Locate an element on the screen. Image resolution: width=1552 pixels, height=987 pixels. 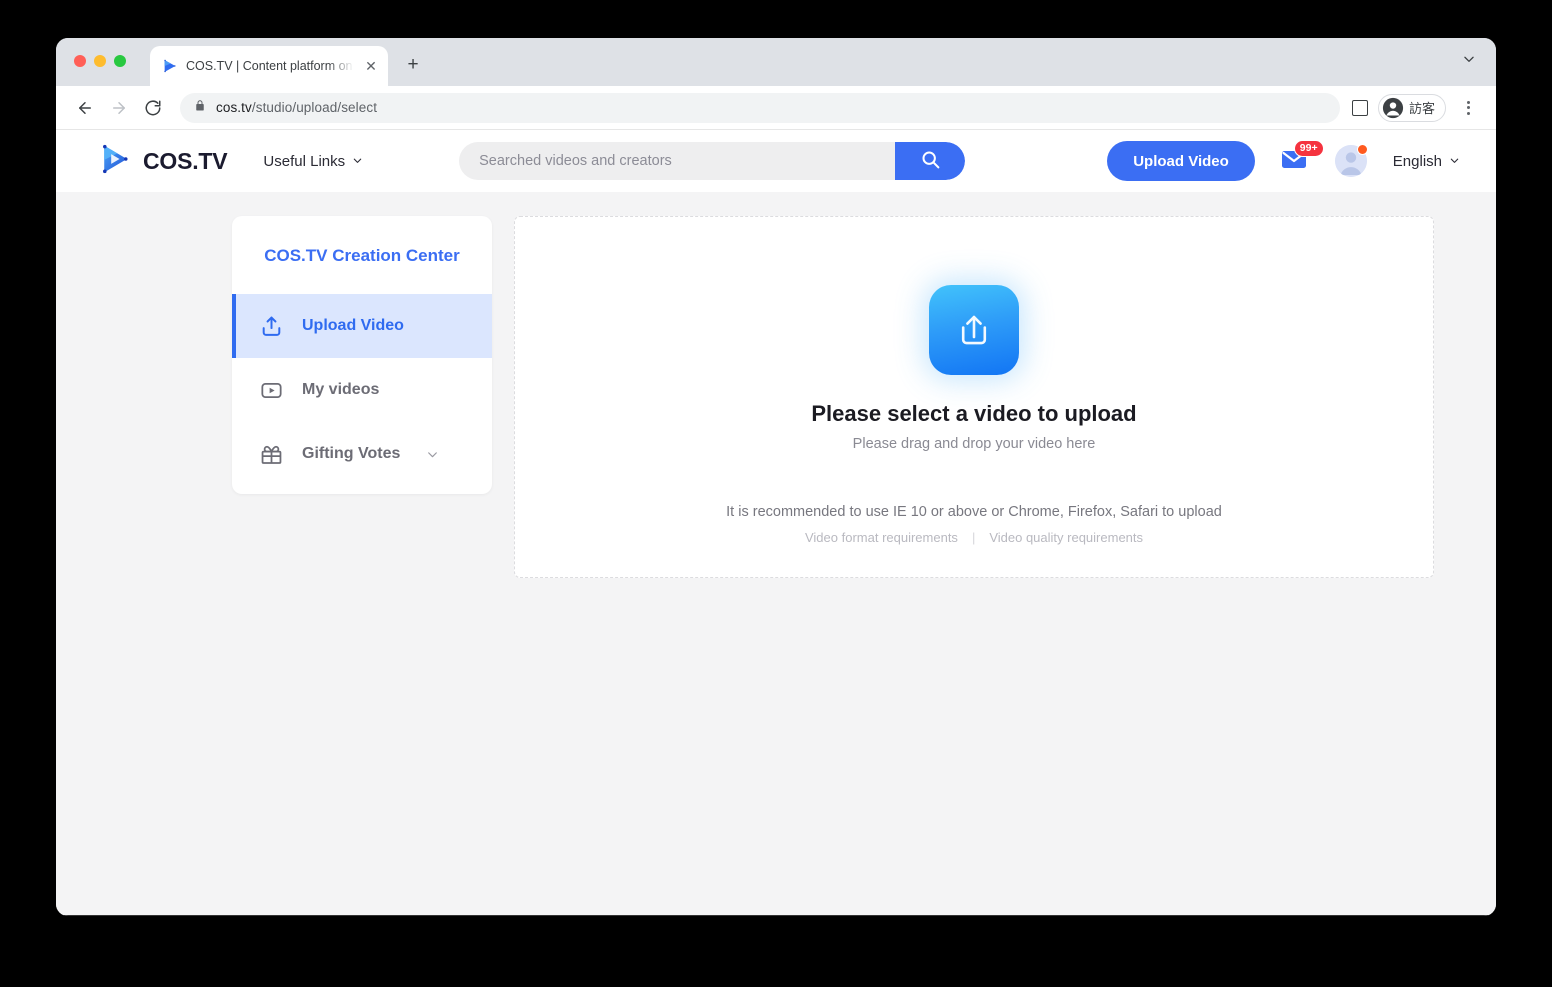
close-icon: ✕ is located at coordinates (371, 66).